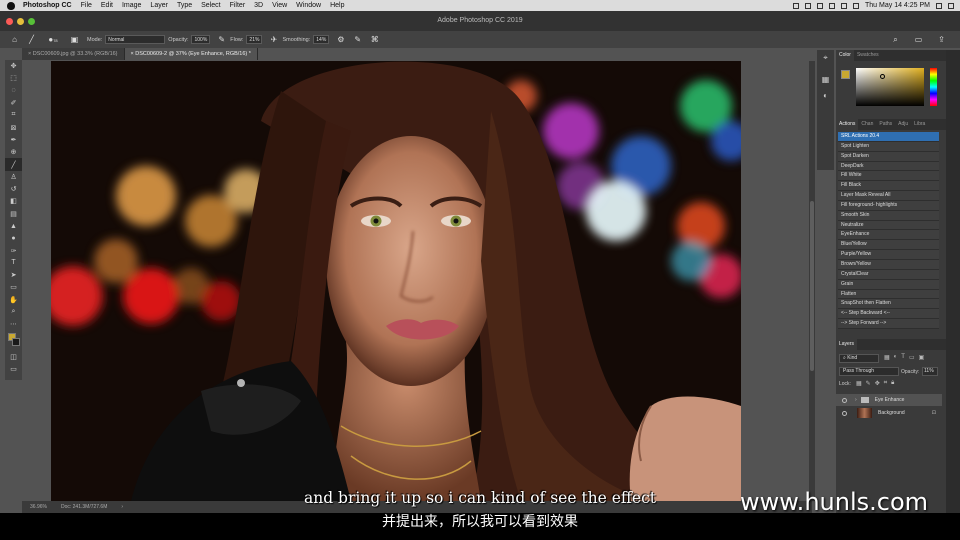 Image resolution: width=960 pixels, height=540 pixels. What do you see at coordinates (888, 156) in the screenshot?
I see `action-item: Spot Darken` at bounding box center [888, 156].